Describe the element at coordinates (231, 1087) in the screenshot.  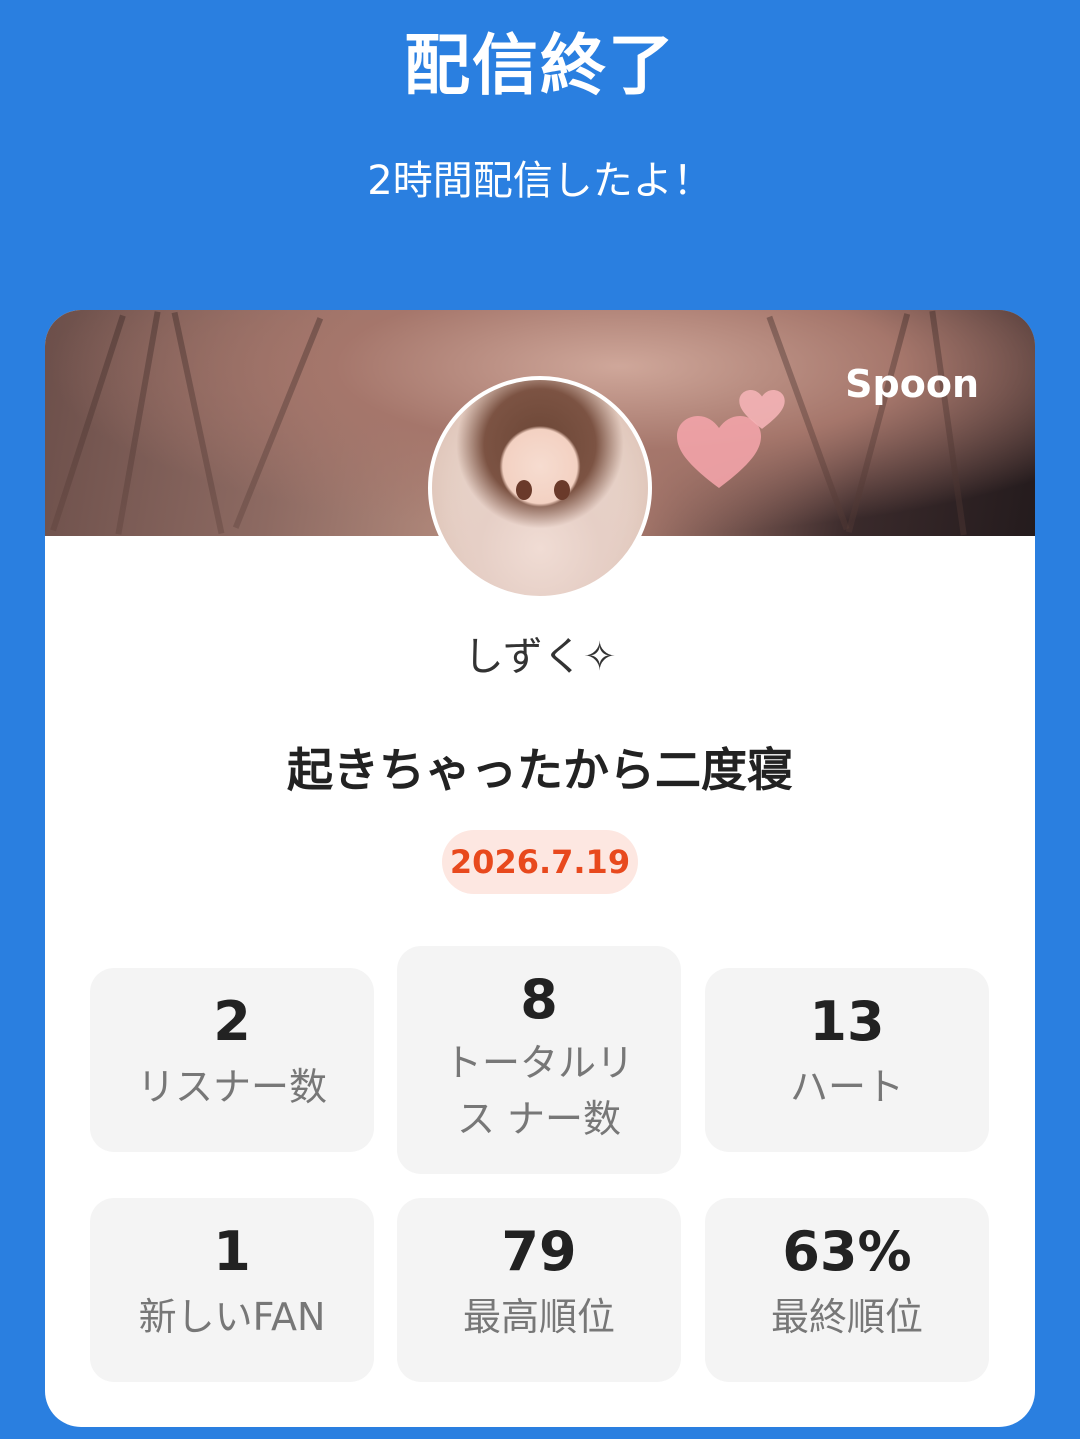
I see `stat-label: リスナー数` at that location.